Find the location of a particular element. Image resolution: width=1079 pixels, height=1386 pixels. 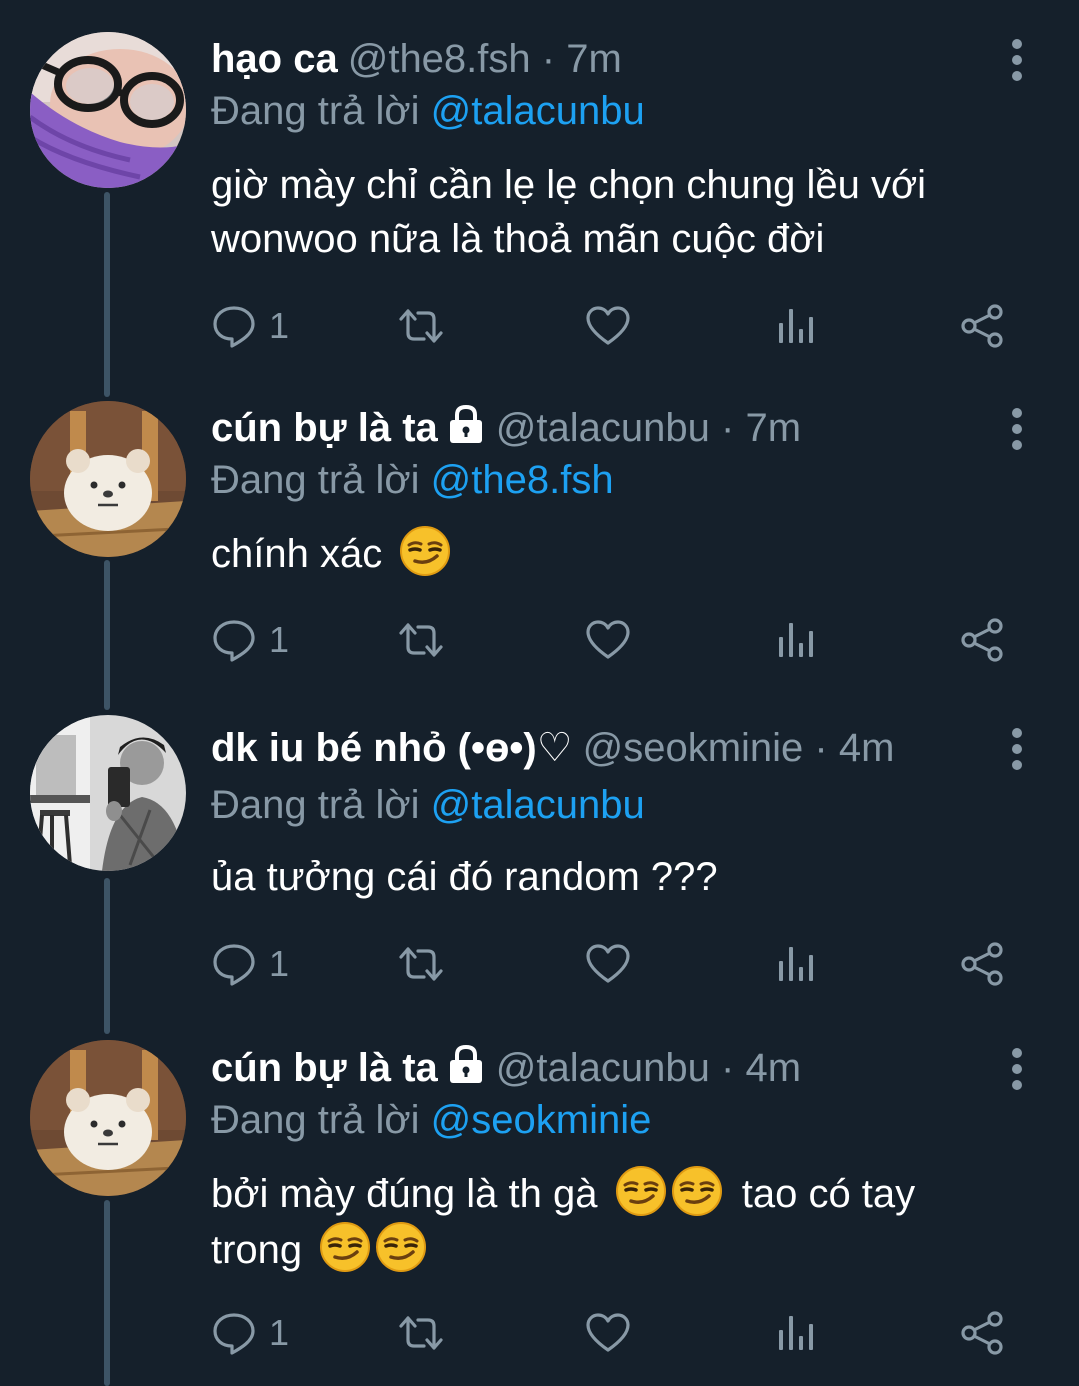

tweet-text: bởi mày đúng là th gà tao có tay trong is located at coordinates (631, 1221).